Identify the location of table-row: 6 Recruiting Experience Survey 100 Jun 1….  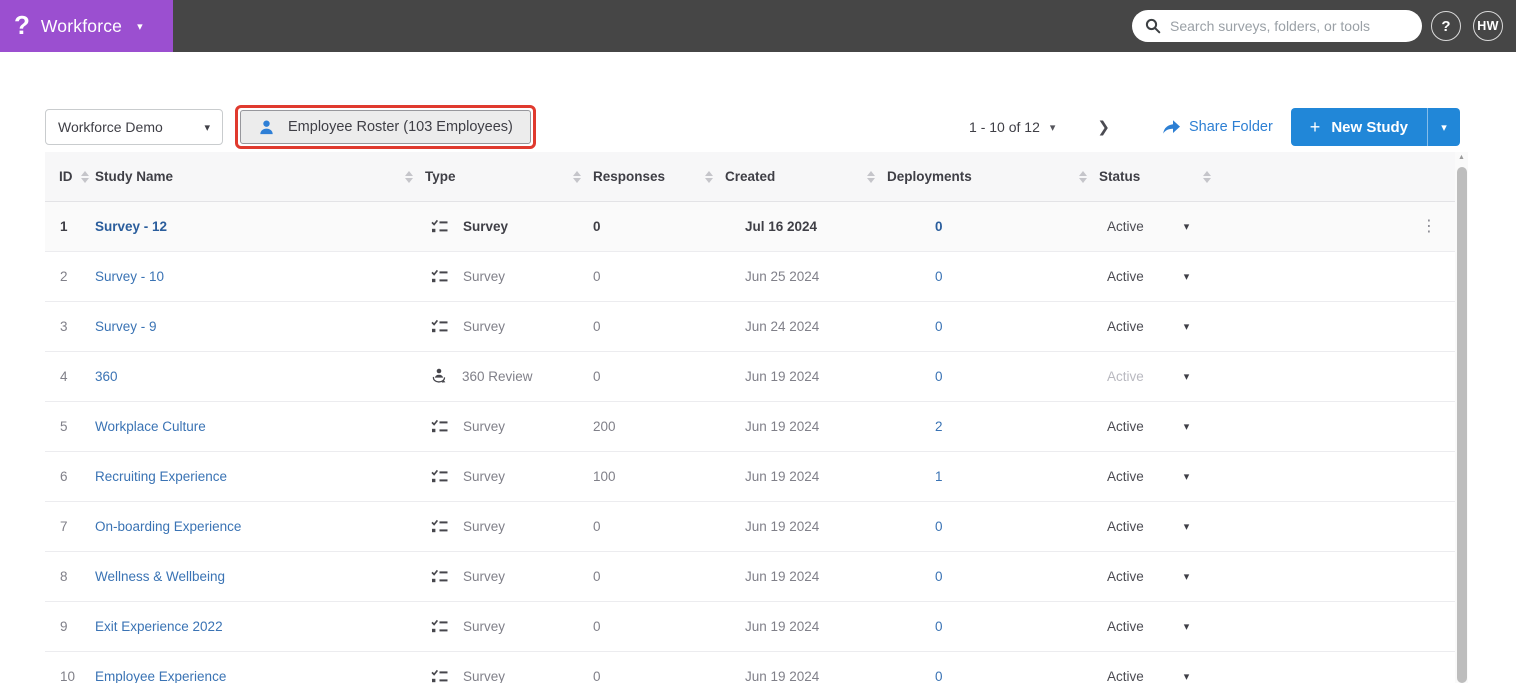
(750, 477).